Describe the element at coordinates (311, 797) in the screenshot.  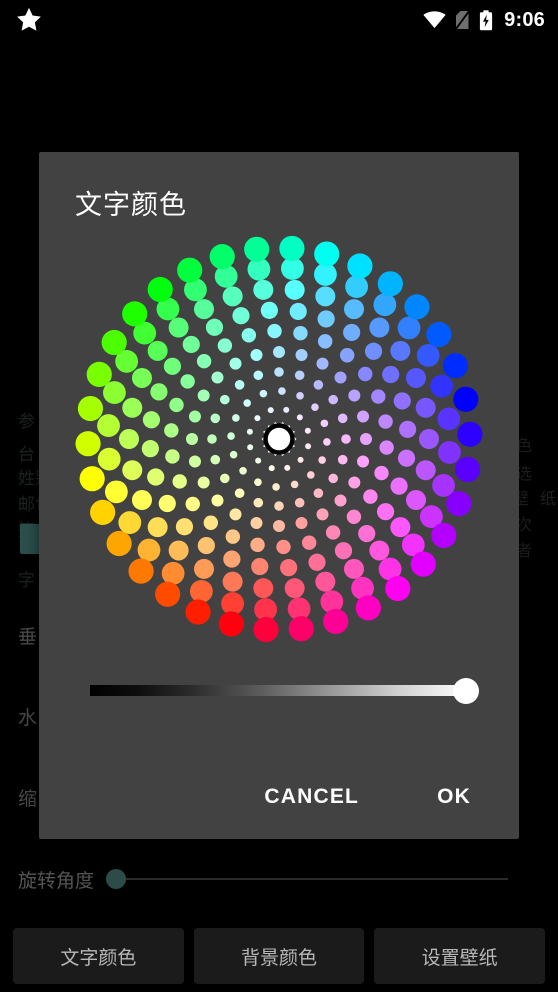
I see `cancel-button: CANCEL` at that location.